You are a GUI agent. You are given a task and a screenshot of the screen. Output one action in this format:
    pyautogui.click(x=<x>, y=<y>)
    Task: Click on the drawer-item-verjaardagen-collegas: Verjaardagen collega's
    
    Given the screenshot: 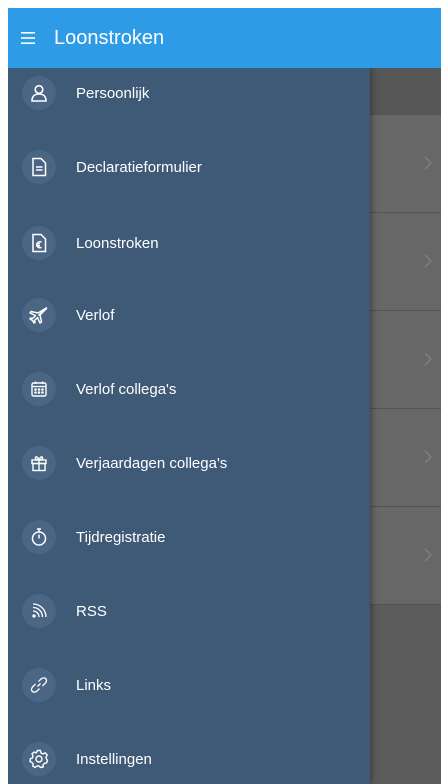 What is the action you would take?
    pyautogui.click(x=189, y=463)
    